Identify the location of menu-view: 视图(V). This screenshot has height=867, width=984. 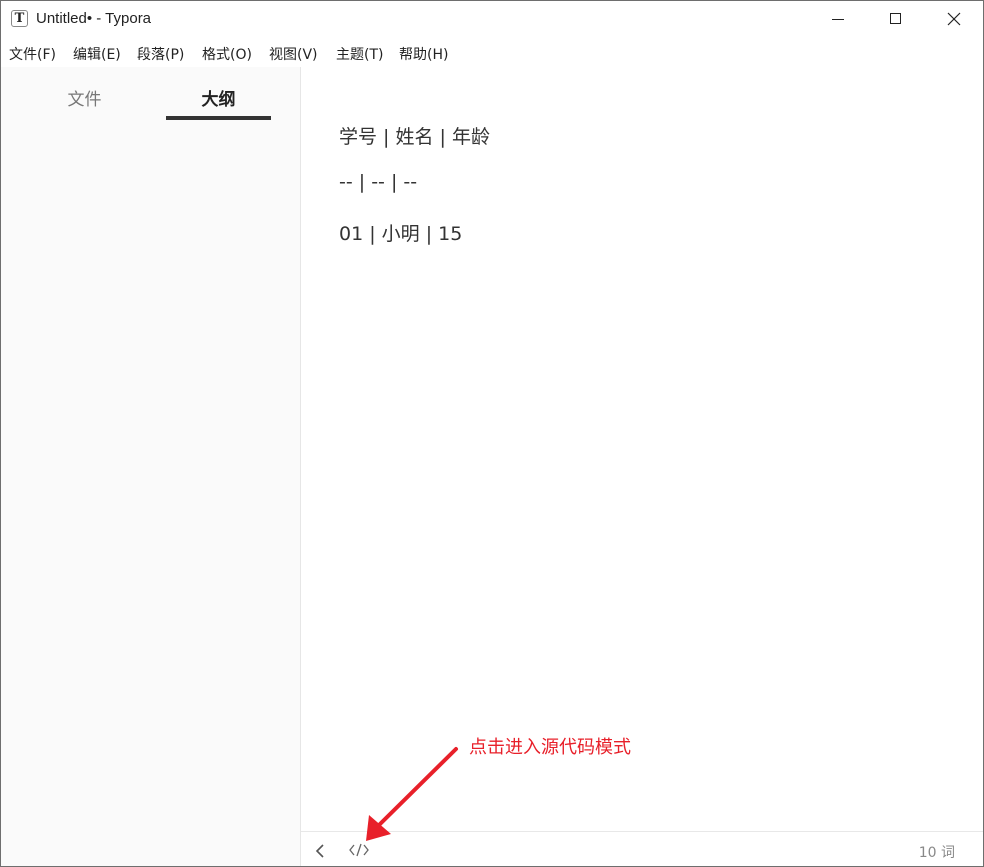
(293, 54).